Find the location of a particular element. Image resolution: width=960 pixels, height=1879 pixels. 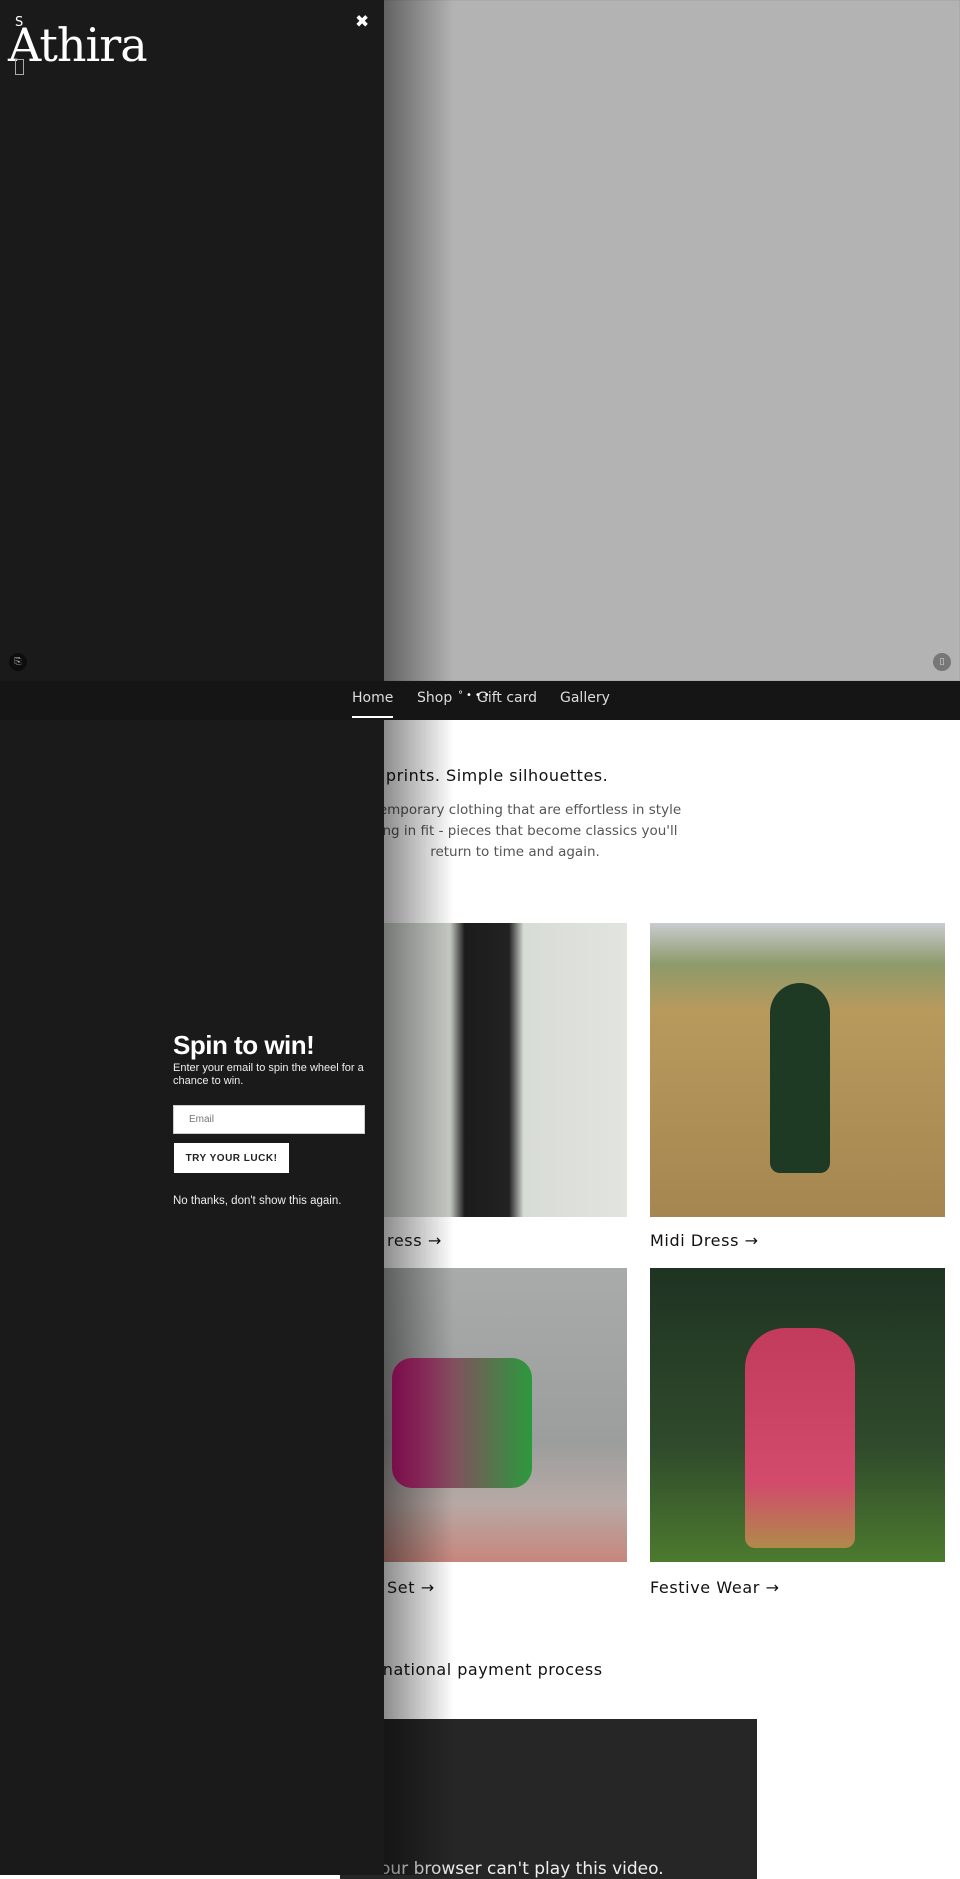

collection-link: Midi Dress → is located at coordinates (704, 1240).